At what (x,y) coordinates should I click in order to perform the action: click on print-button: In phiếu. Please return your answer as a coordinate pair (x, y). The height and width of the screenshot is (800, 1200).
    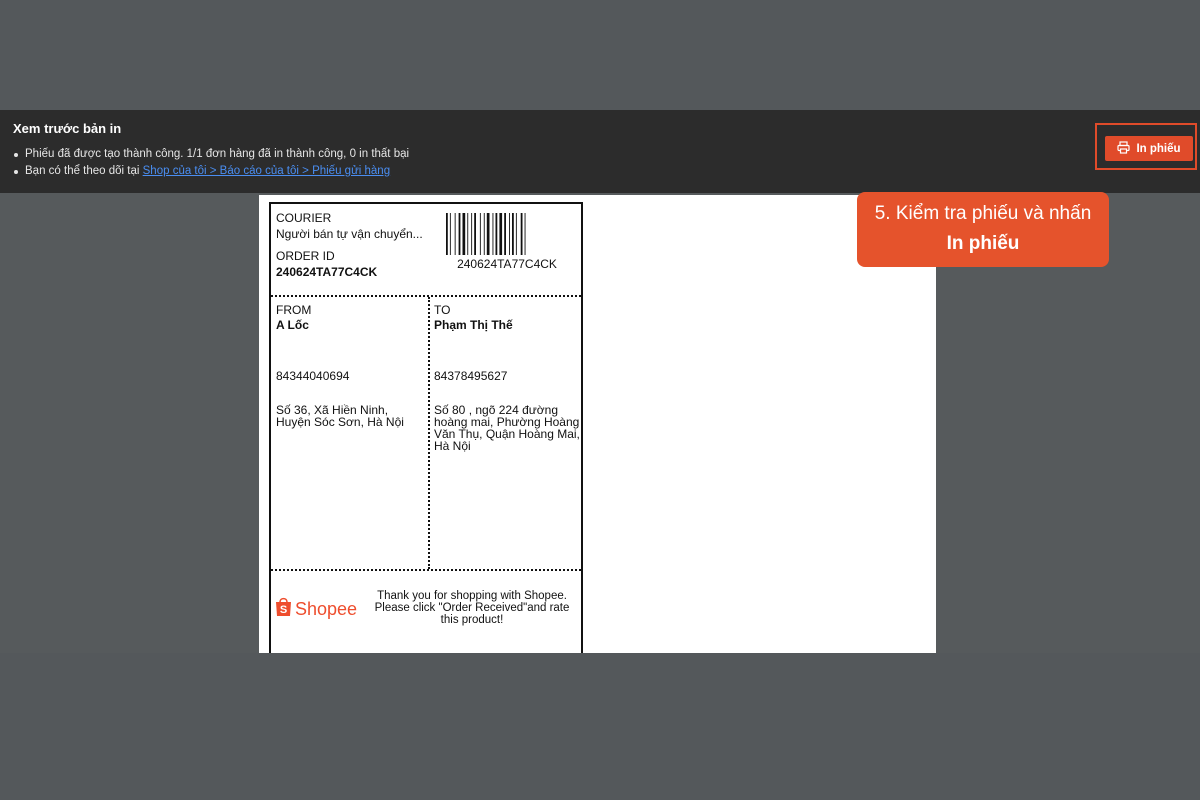
    Looking at the image, I should click on (1149, 148).